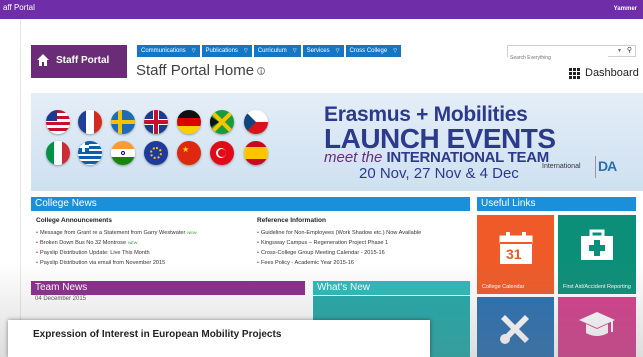  I want to click on chevron-down-icon: ▼, so click(619, 51).